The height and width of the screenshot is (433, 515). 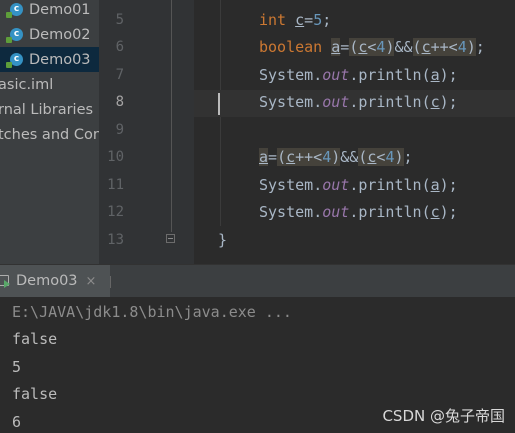 I want to click on code-line-7: System.out.println(a);, so click(x=358, y=75).